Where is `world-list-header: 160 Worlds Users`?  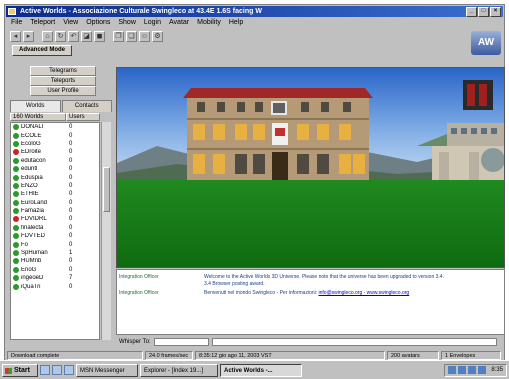
world-list-header: 160 Worlds Users is located at coordinates (55, 117).